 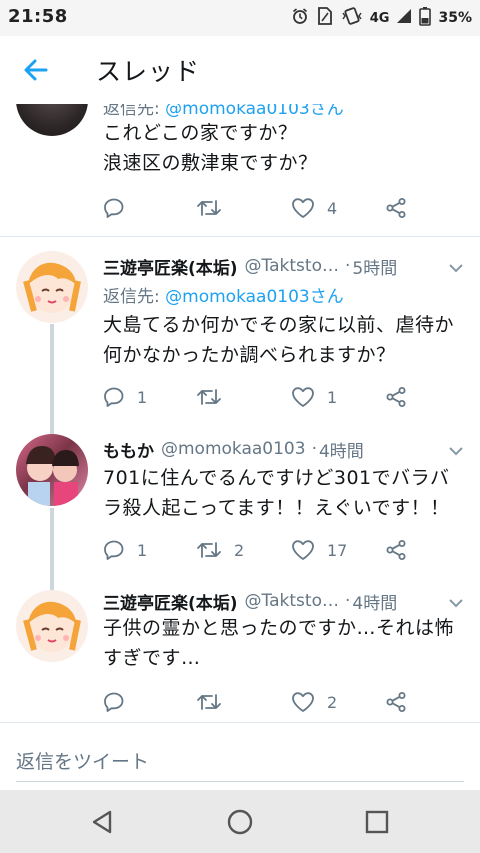 What do you see at coordinates (82, 760) in the screenshot?
I see `reply-input: 返信をツイート` at bounding box center [82, 760].